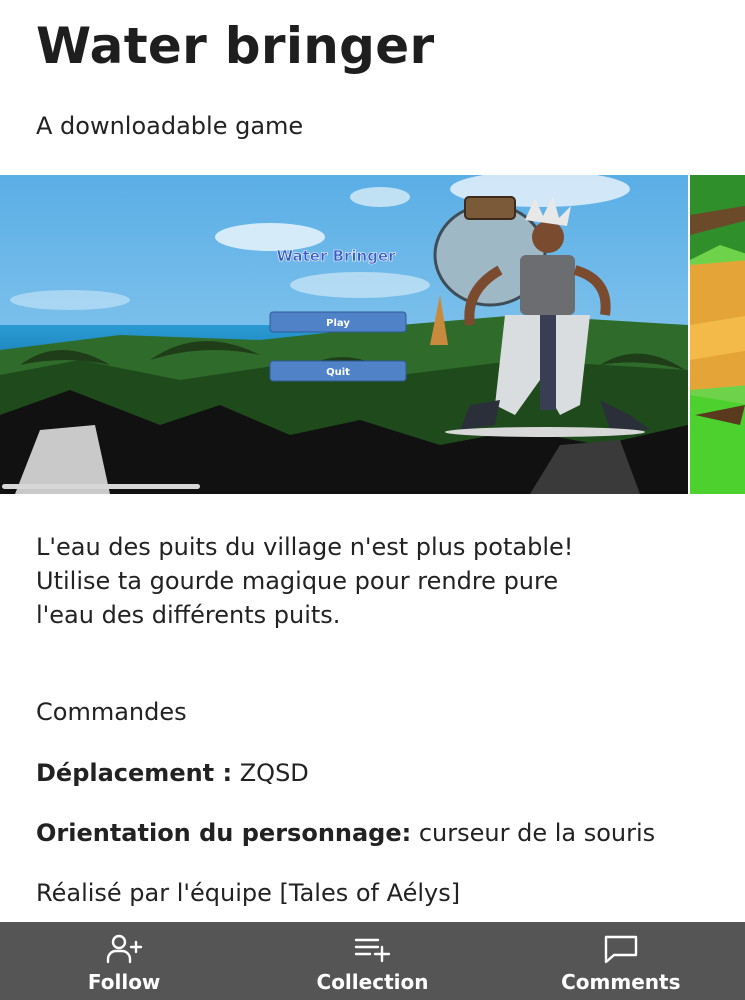 The width and height of the screenshot is (745, 1000). Describe the element at coordinates (338, 323) in the screenshot. I see `in-game-play-label: Play` at that location.